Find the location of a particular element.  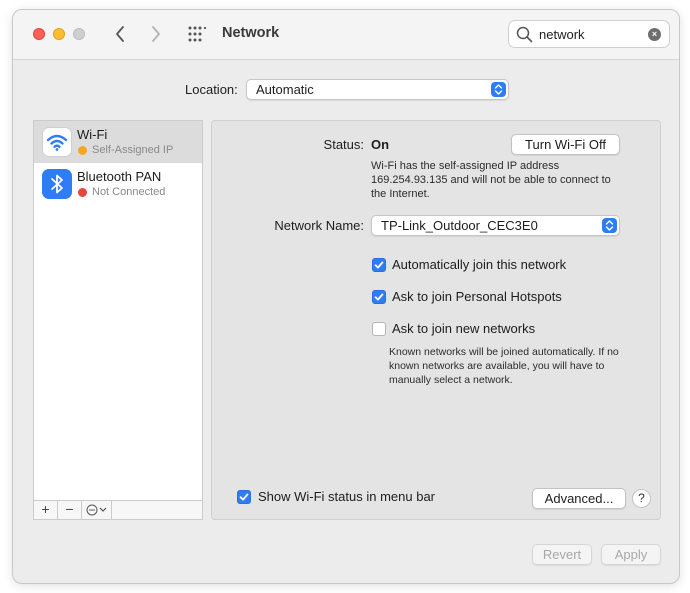

titlebar: Network × is located at coordinates (346, 35).